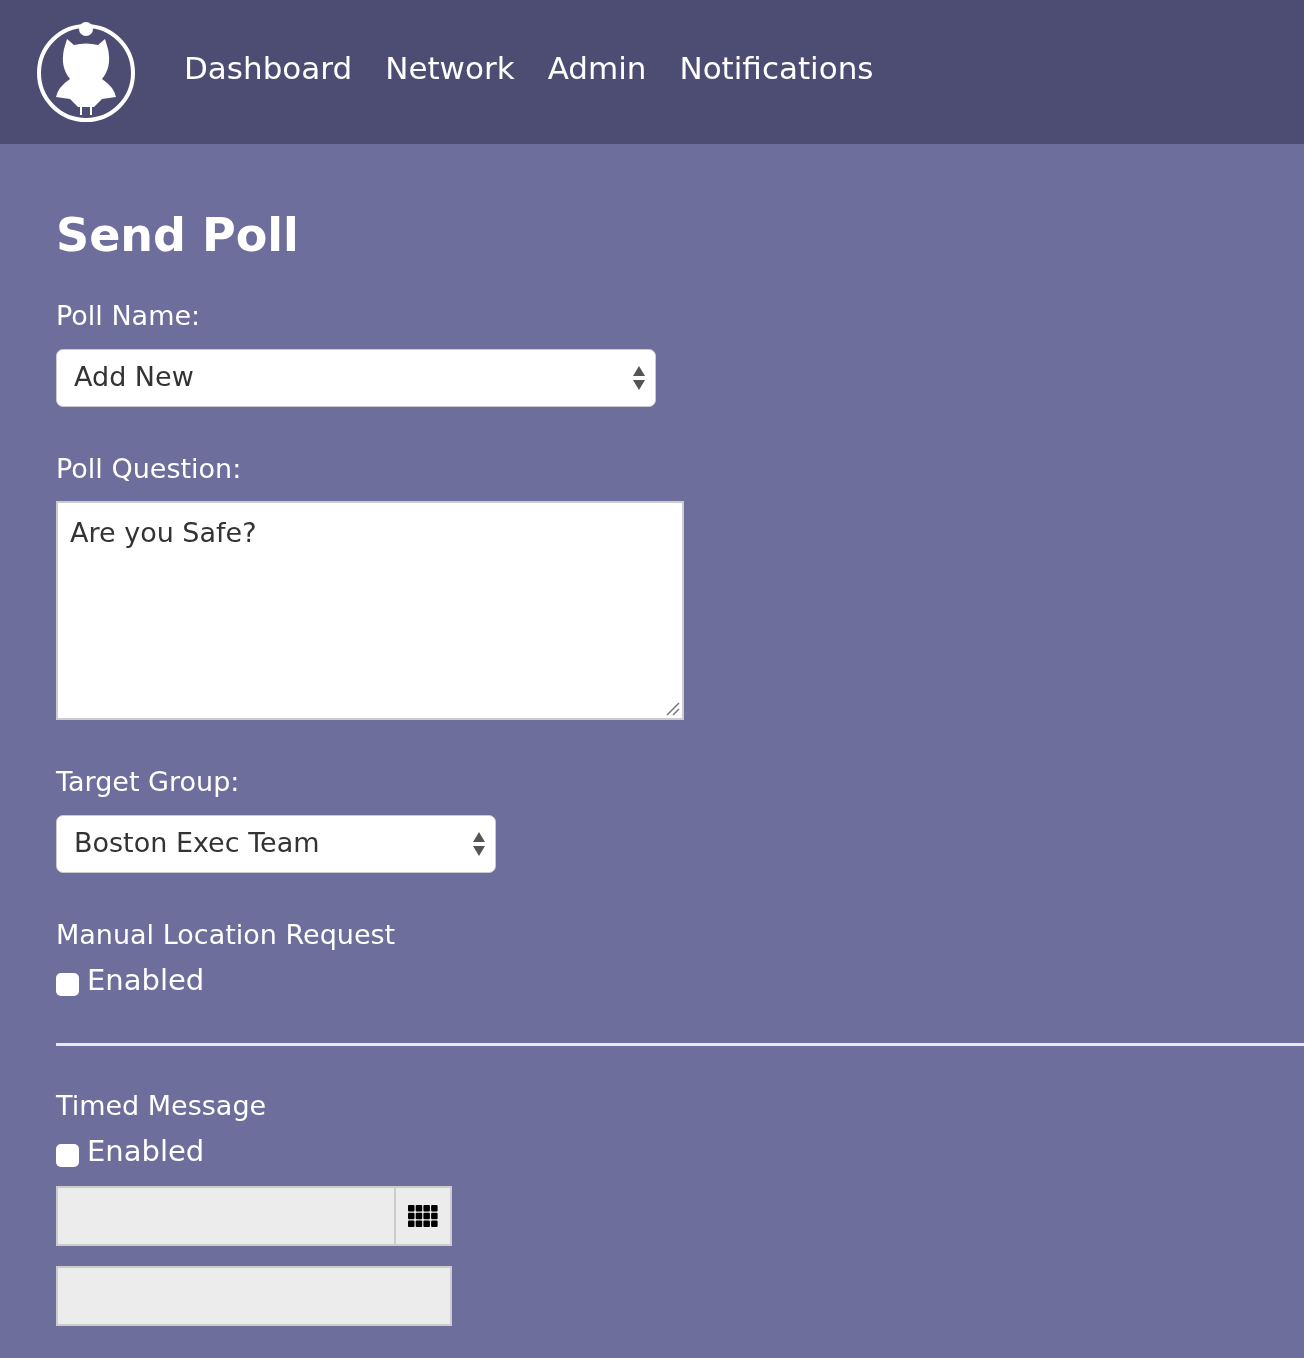  What do you see at coordinates (370, 610) in the screenshot?
I see `question-textarea: Are you Safe?` at bounding box center [370, 610].